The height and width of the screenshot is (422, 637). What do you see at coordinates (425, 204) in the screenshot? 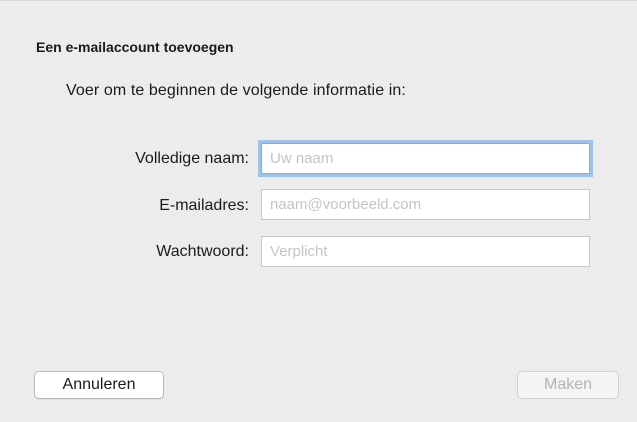
I see `email-field` at bounding box center [425, 204].